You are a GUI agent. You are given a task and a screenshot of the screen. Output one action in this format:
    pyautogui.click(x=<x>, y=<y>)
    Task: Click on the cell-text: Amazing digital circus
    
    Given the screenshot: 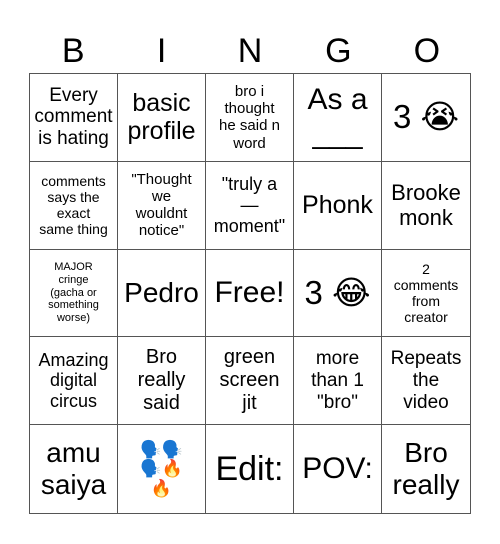 What is the action you would take?
    pyautogui.click(x=73, y=380)
    